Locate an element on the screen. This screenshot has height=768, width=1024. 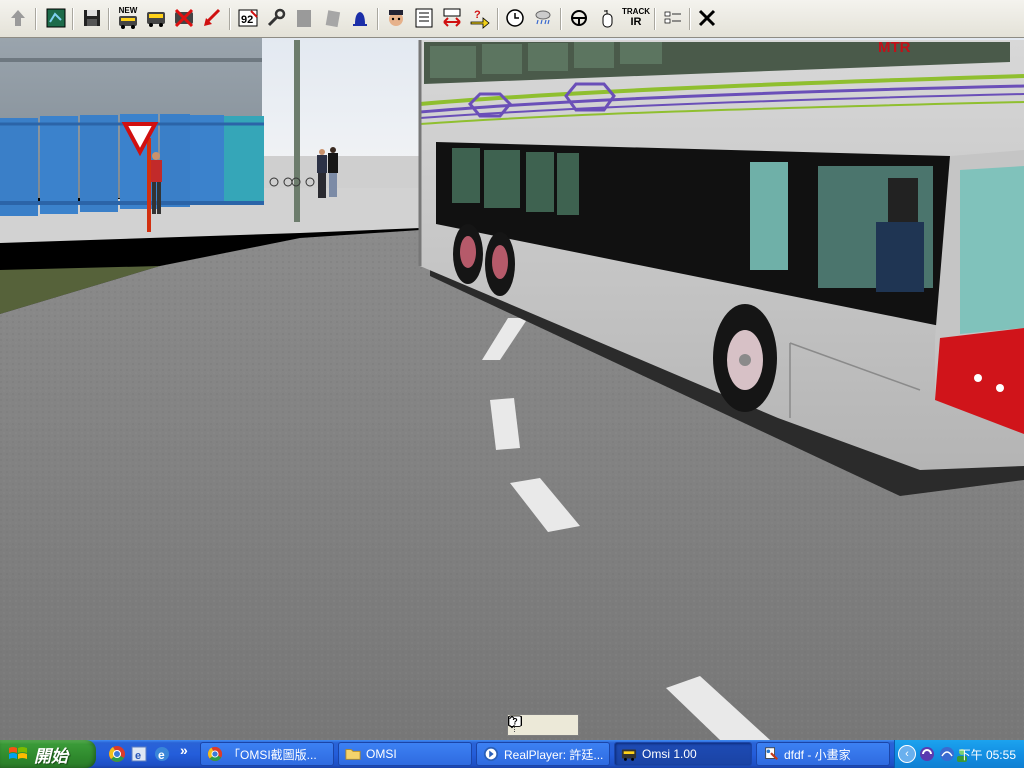
track-ir-icon: TRACK IR is located at coordinates (636, 18).